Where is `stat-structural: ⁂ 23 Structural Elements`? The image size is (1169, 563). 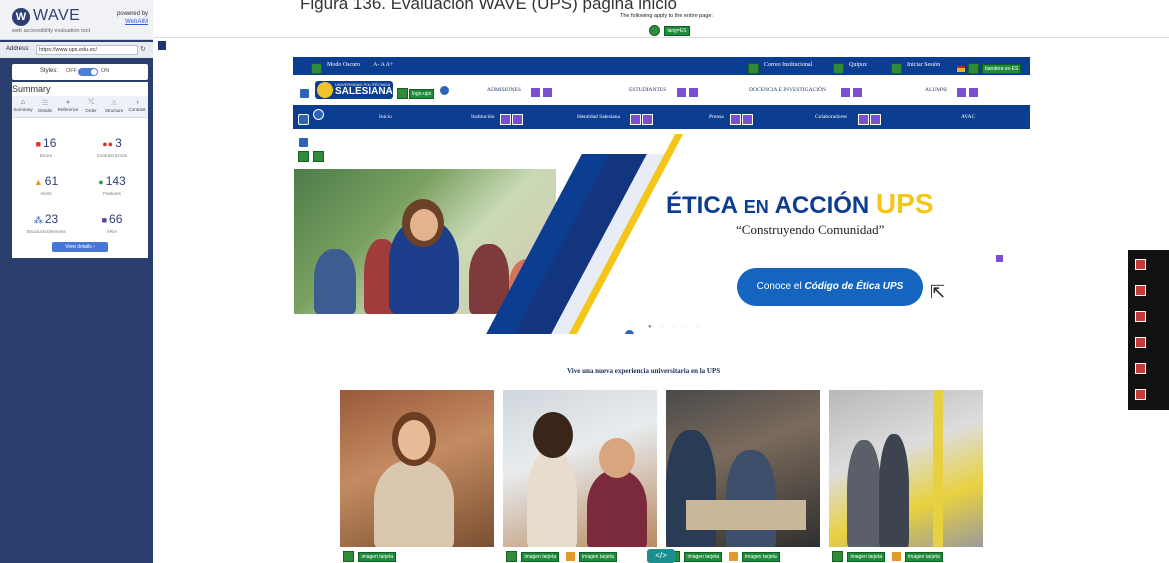 stat-structural: ⁂ 23 Structural Elements is located at coordinates (46, 222).